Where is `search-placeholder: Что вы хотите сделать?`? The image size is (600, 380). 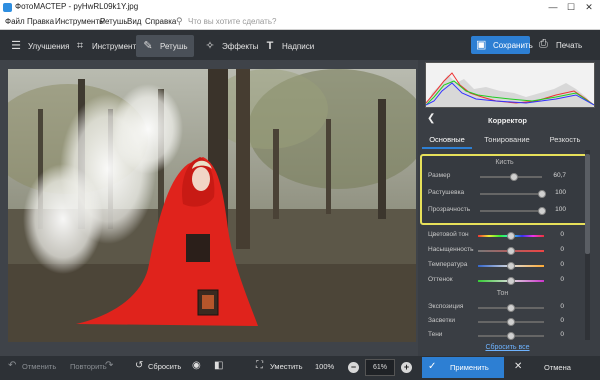 search-placeholder: Что вы хотите сделать? is located at coordinates (232, 21).